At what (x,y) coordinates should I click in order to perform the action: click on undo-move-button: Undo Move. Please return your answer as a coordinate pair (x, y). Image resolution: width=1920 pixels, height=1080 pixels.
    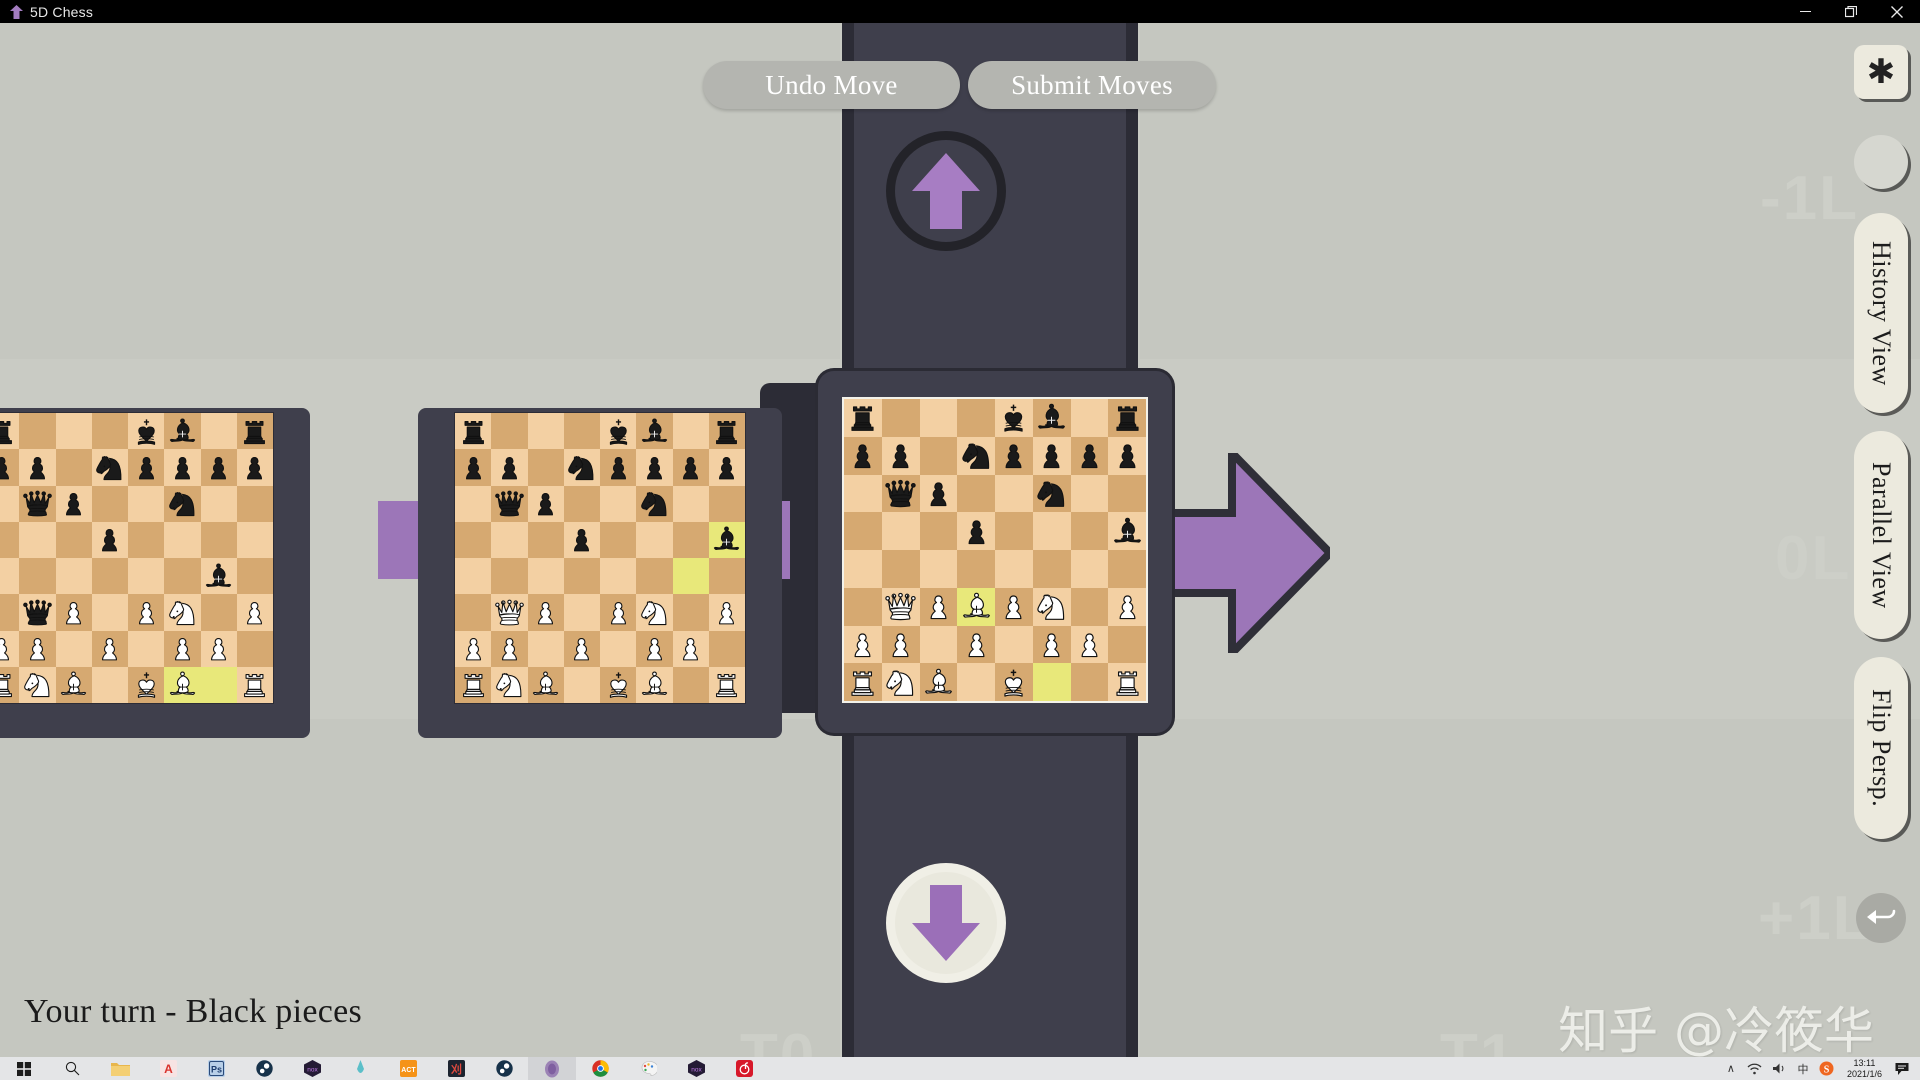
    Looking at the image, I should click on (831, 85).